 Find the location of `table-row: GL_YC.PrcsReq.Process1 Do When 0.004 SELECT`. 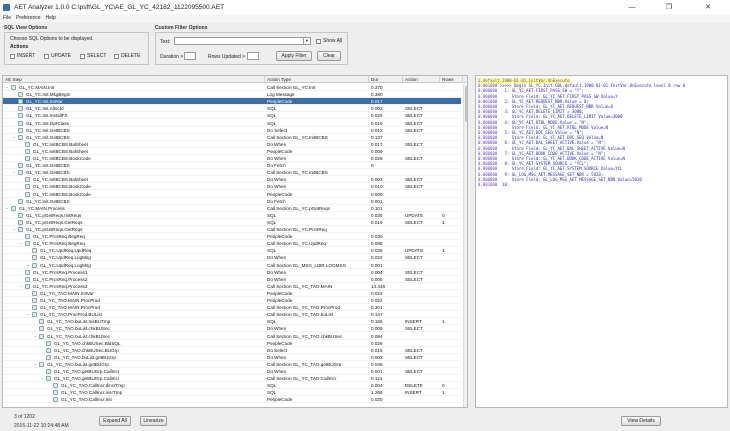

table-row: GL_YC.PrcsReq.Process1 Do When 0.004 SELECT is located at coordinates (232, 272).